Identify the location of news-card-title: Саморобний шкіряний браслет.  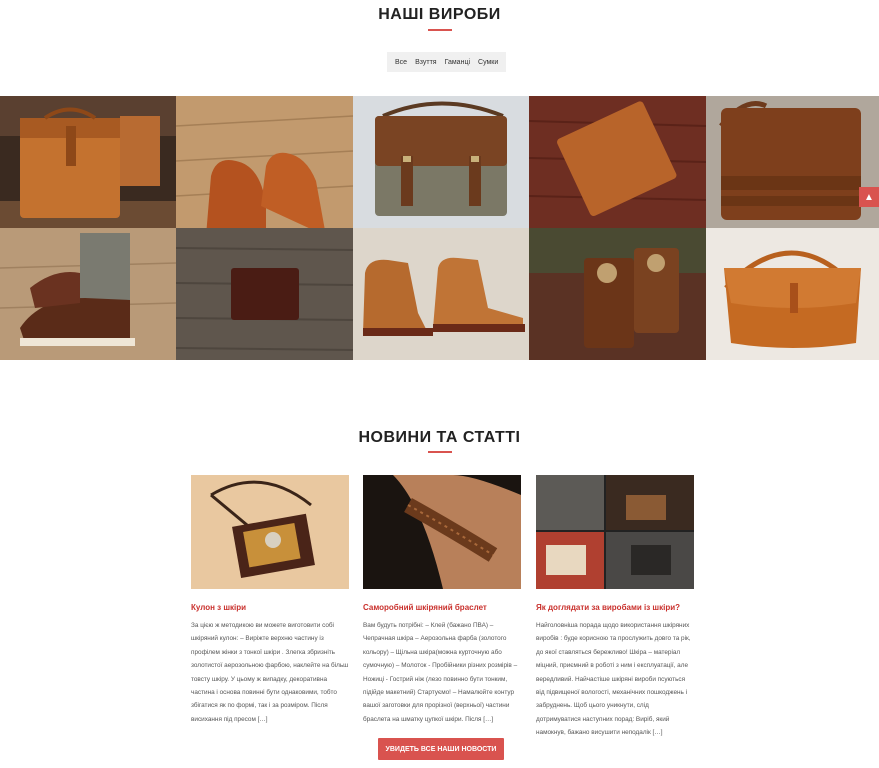
(442, 607).